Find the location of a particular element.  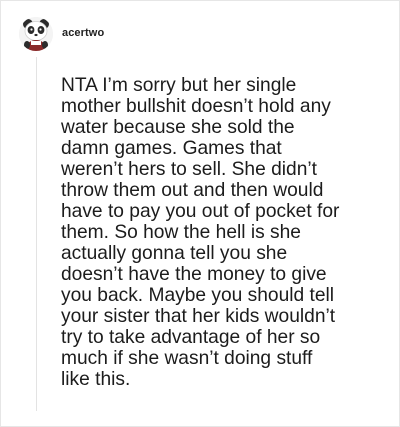

panda-avatar-graphic is located at coordinates (36, 34).